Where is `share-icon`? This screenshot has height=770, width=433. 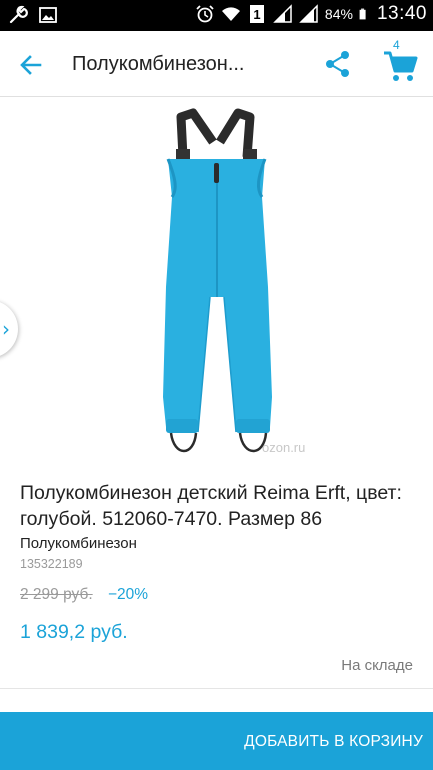 share-icon is located at coordinates (338, 64).